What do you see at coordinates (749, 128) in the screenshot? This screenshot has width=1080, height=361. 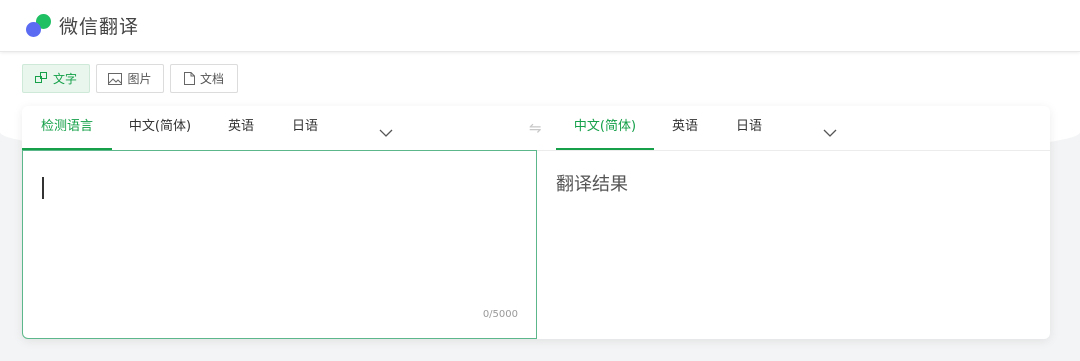 I see `tab-target-japanese: 日语` at bounding box center [749, 128].